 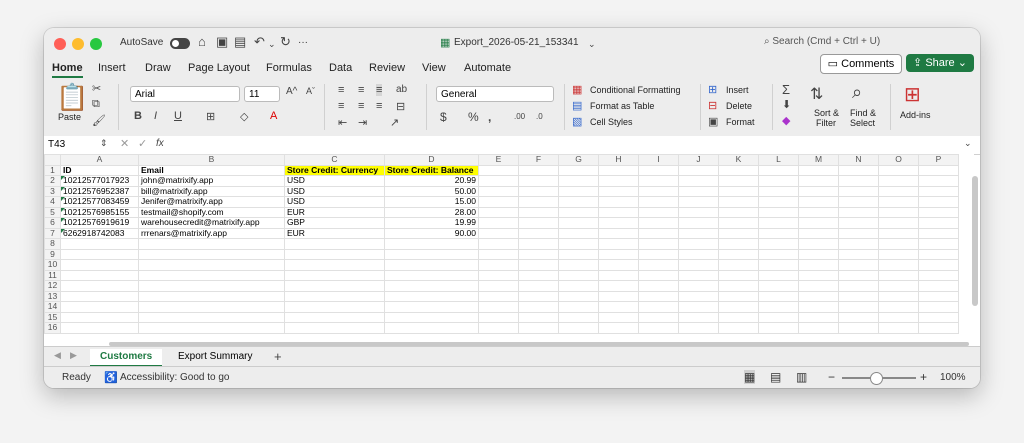 What do you see at coordinates (431, 160) in the screenshot?
I see `column-header: D` at bounding box center [431, 160].